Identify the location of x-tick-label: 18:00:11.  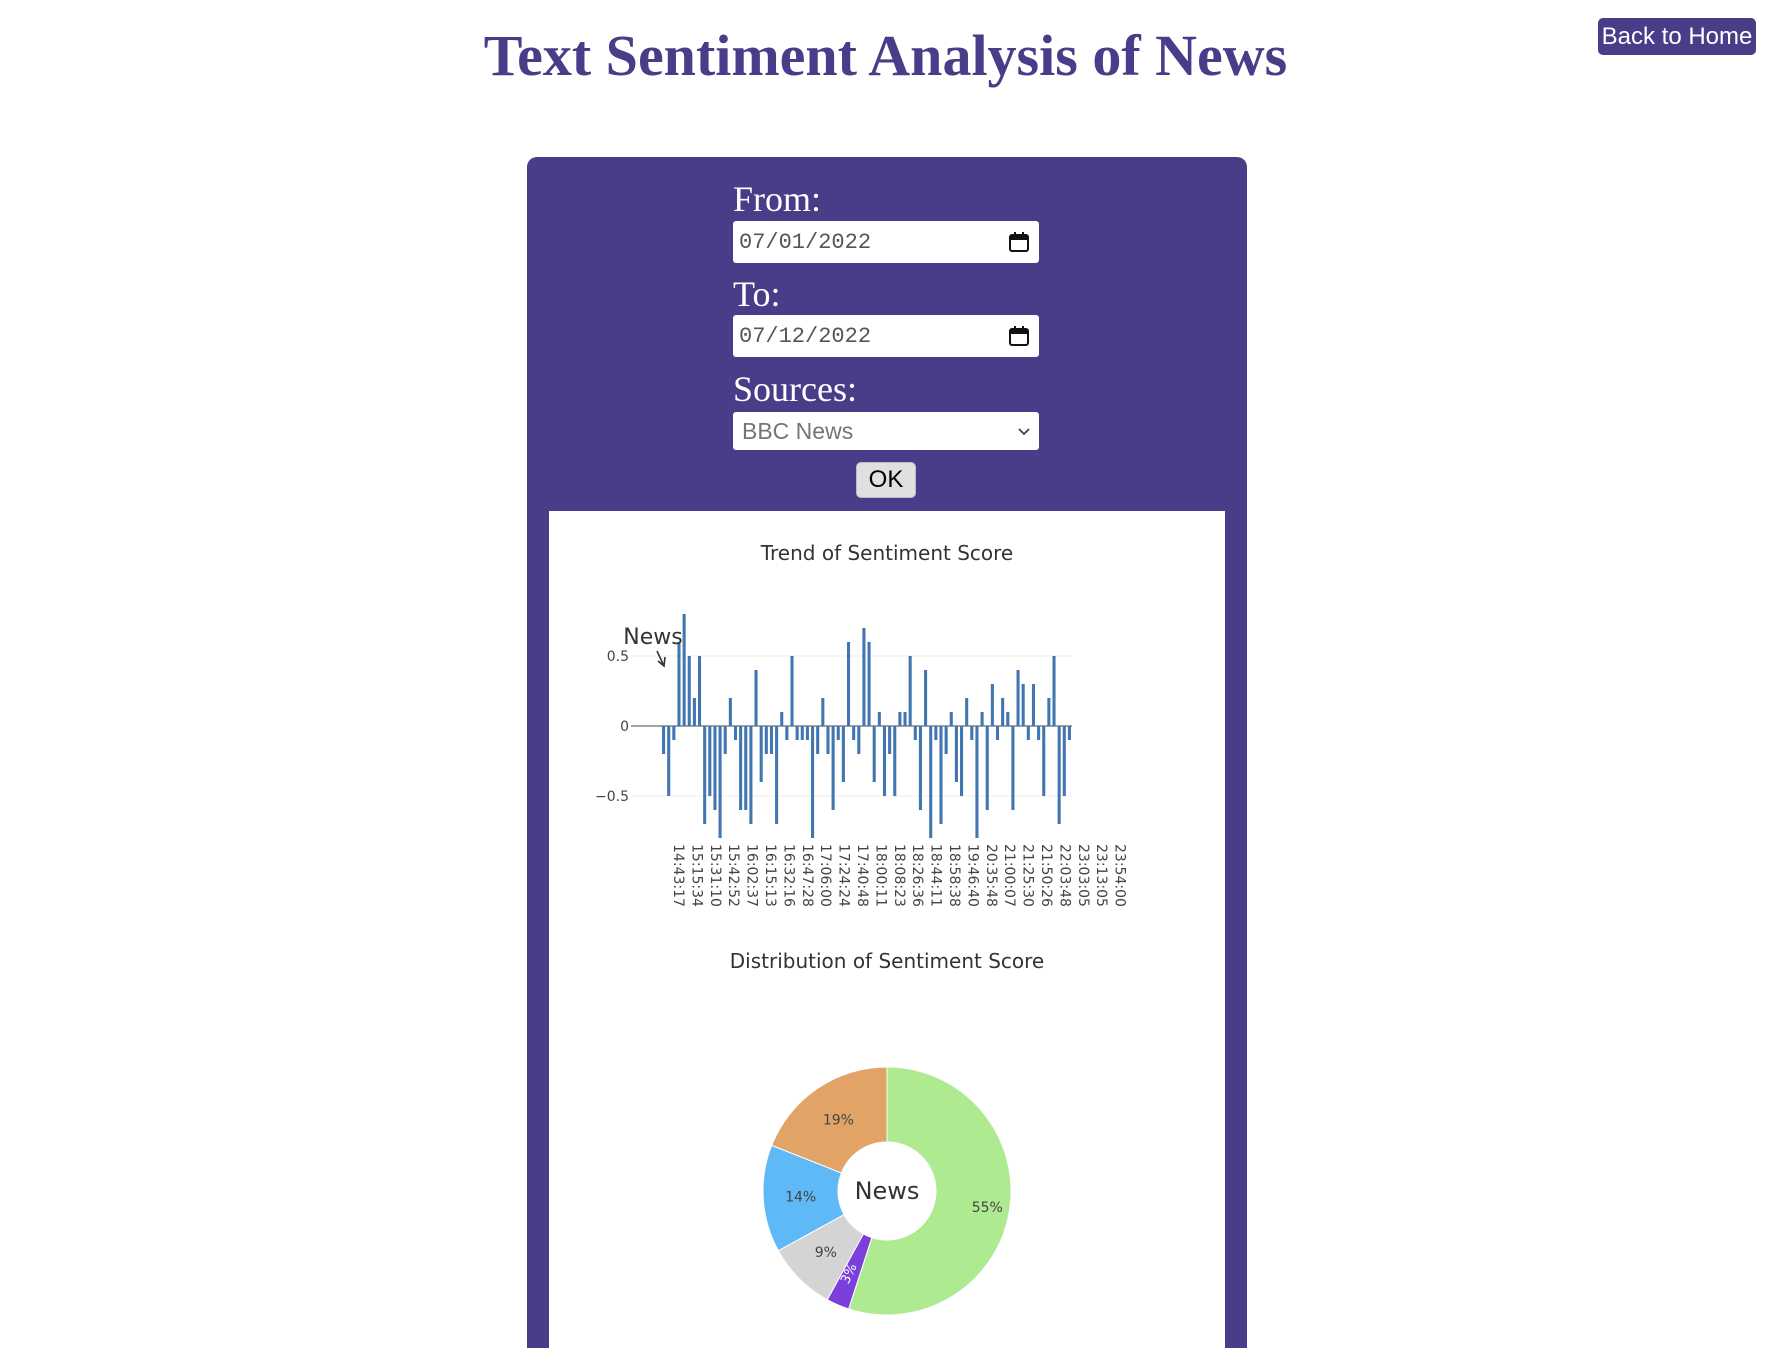
(880, 875).